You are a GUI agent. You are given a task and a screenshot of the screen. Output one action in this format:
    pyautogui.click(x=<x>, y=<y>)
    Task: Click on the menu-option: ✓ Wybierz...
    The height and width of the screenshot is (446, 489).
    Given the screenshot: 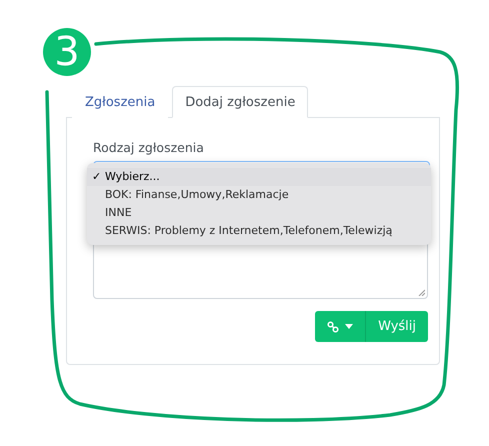 What is the action you would take?
    pyautogui.click(x=259, y=177)
    